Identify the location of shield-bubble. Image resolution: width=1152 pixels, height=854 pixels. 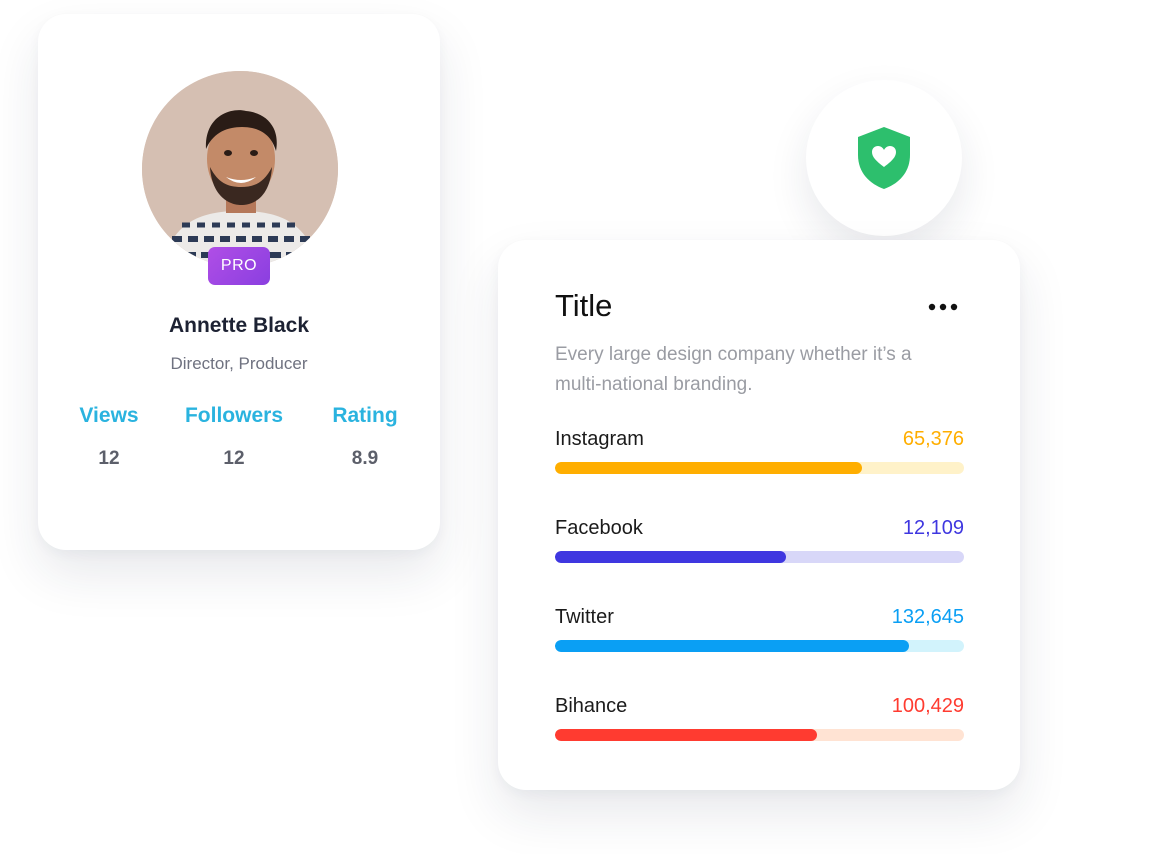
(884, 158).